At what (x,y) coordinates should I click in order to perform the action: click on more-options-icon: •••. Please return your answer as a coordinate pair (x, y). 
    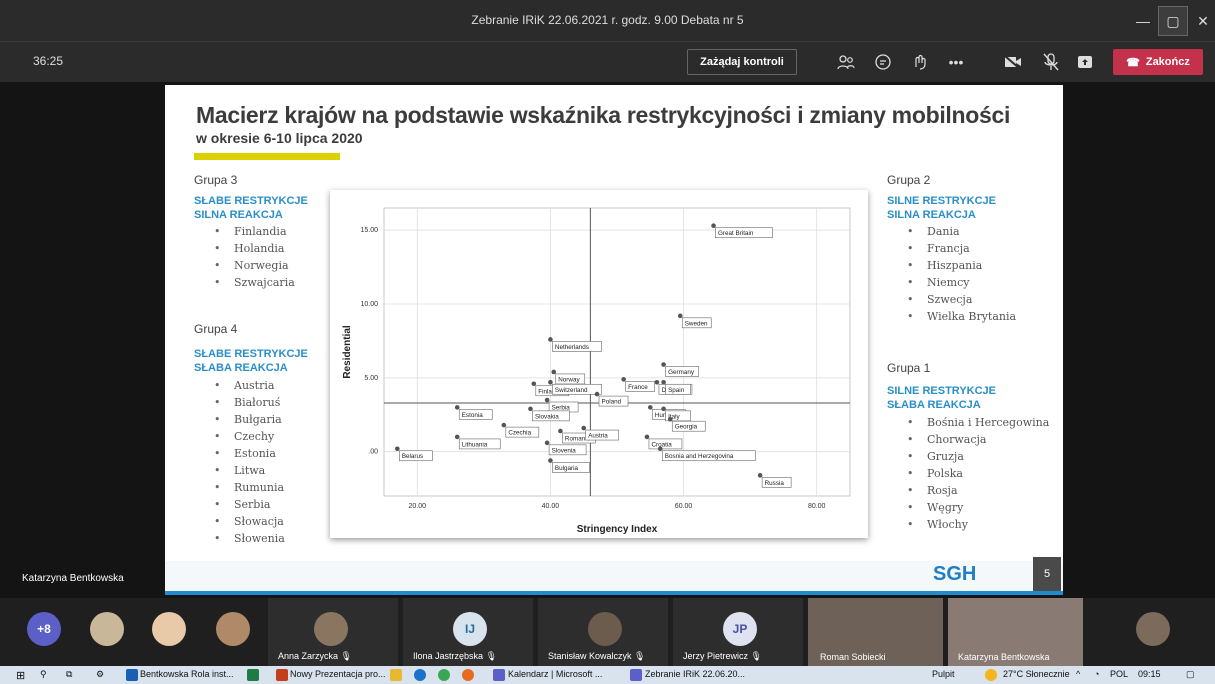
    Looking at the image, I should click on (956, 62).